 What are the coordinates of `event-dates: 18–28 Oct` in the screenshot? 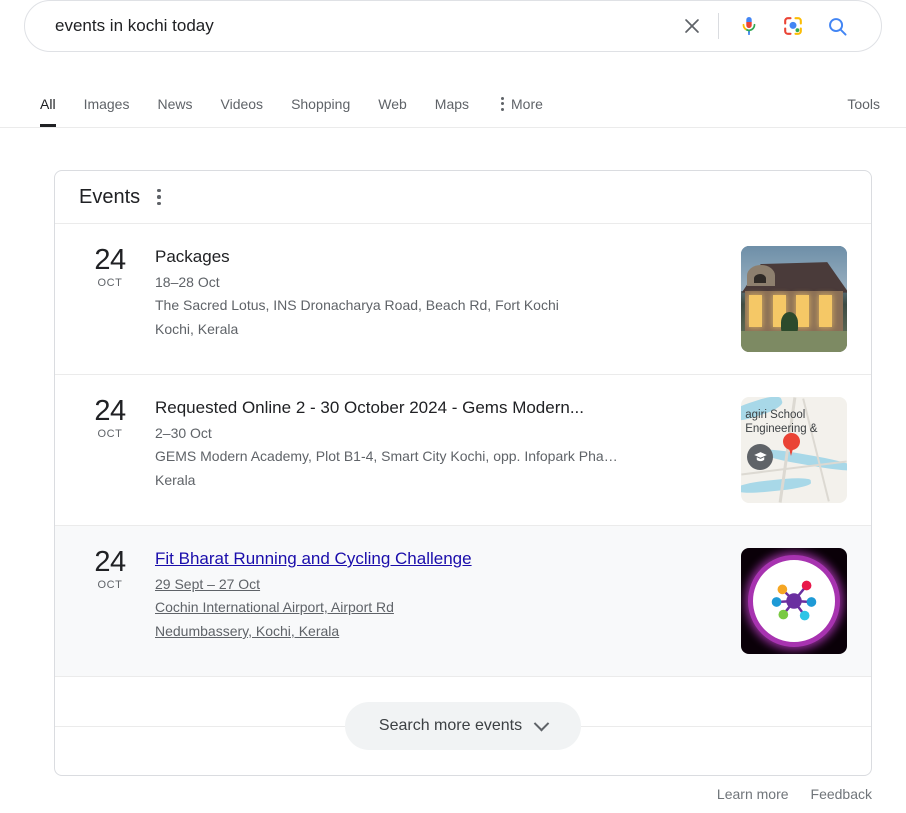 It's located at (187, 282).